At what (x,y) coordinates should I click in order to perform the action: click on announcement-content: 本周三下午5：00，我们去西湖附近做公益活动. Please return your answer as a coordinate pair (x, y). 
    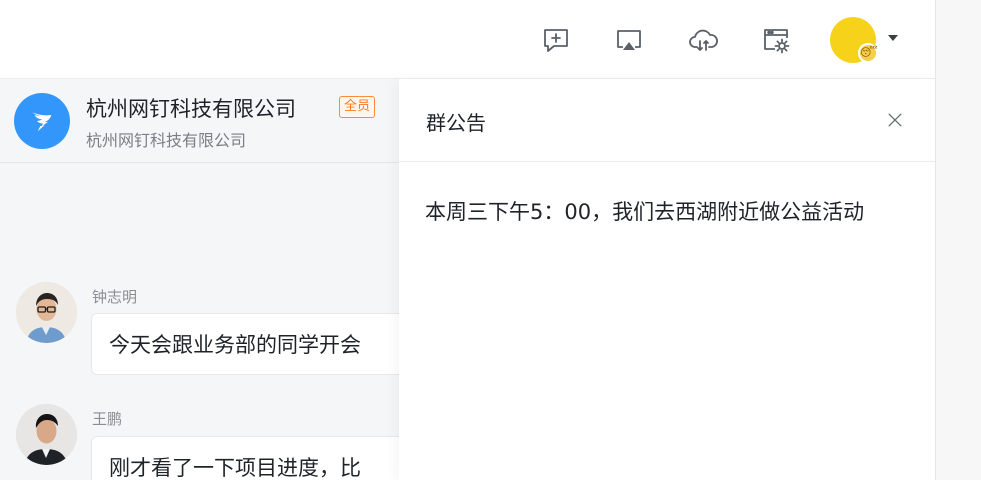
    Looking at the image, I should click on (645, 212).